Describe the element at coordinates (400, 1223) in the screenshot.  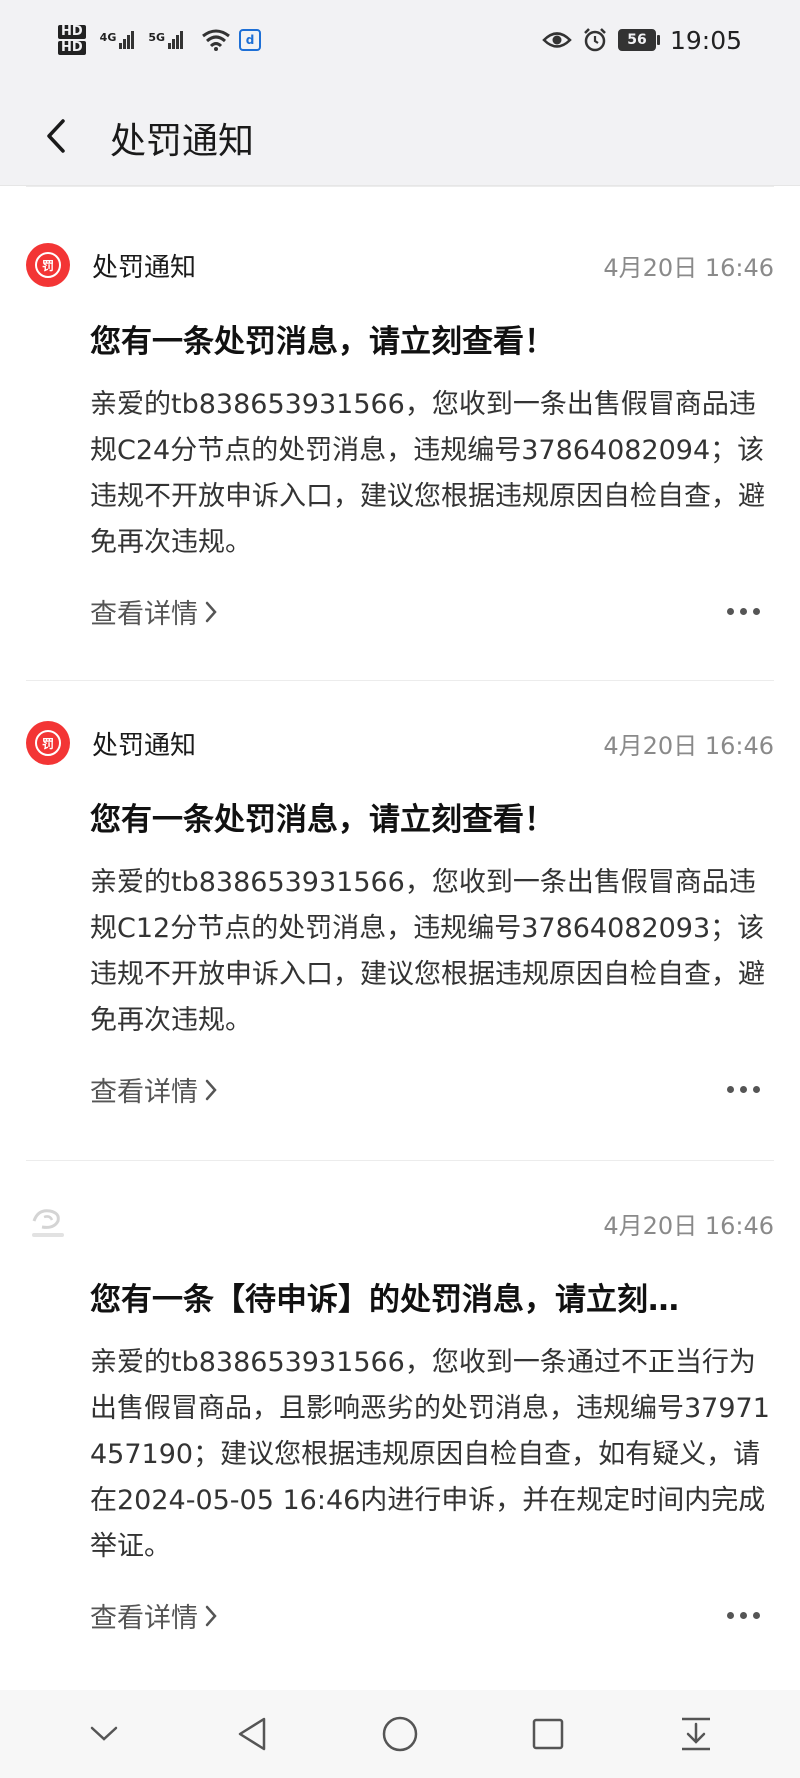
I see `message-source-row: 4月20日 16:46` at that location.